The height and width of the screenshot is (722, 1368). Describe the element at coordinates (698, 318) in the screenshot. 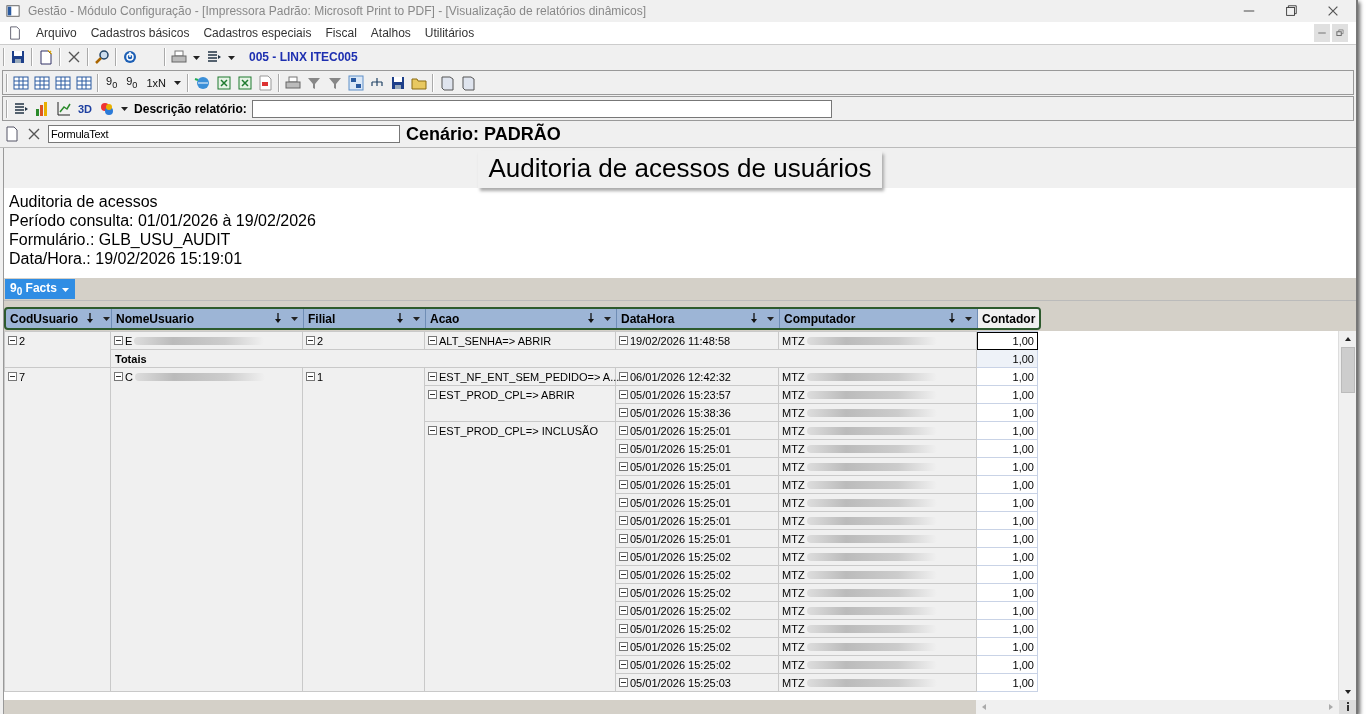

I see `column-header: DataHora` at that location.